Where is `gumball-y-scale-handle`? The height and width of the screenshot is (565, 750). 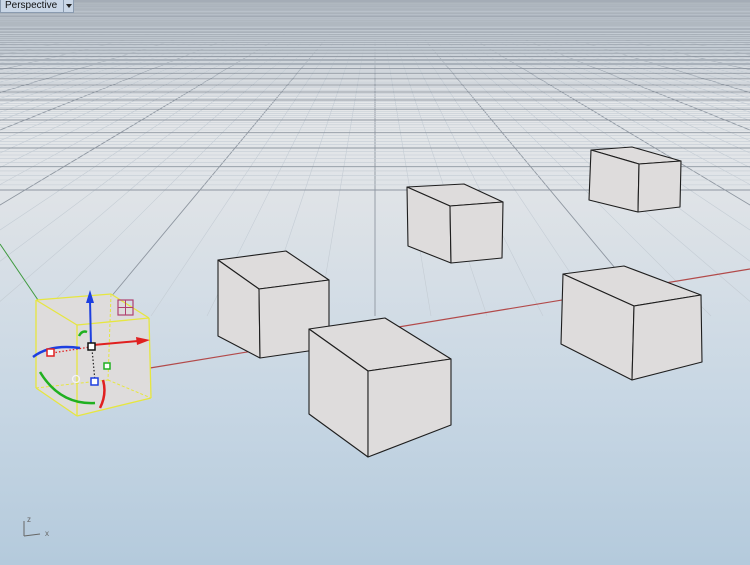
gumball-y-scale-handle is located at coordinates (107, 366).